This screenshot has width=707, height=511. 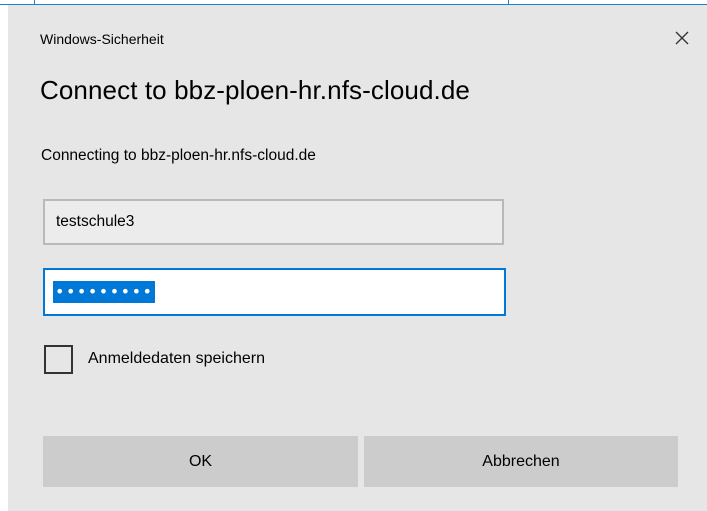 What do you see at coordinates (274, 292) in the screenshot?
I see `password-field: •••••••••` at bounding box center [274, 292].